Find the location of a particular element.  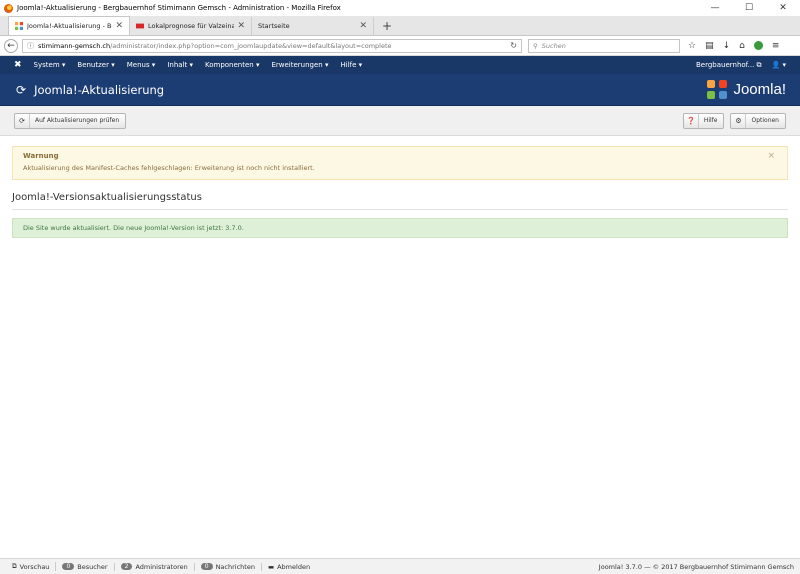

window-controls: — ☐ ✕ is located at coordinates (749, 8).